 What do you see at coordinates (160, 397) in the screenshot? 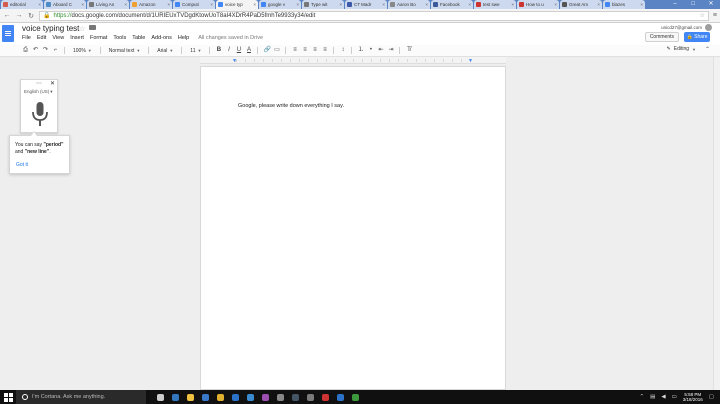
I see `task-view-icon` at bounding box center [160, 397].